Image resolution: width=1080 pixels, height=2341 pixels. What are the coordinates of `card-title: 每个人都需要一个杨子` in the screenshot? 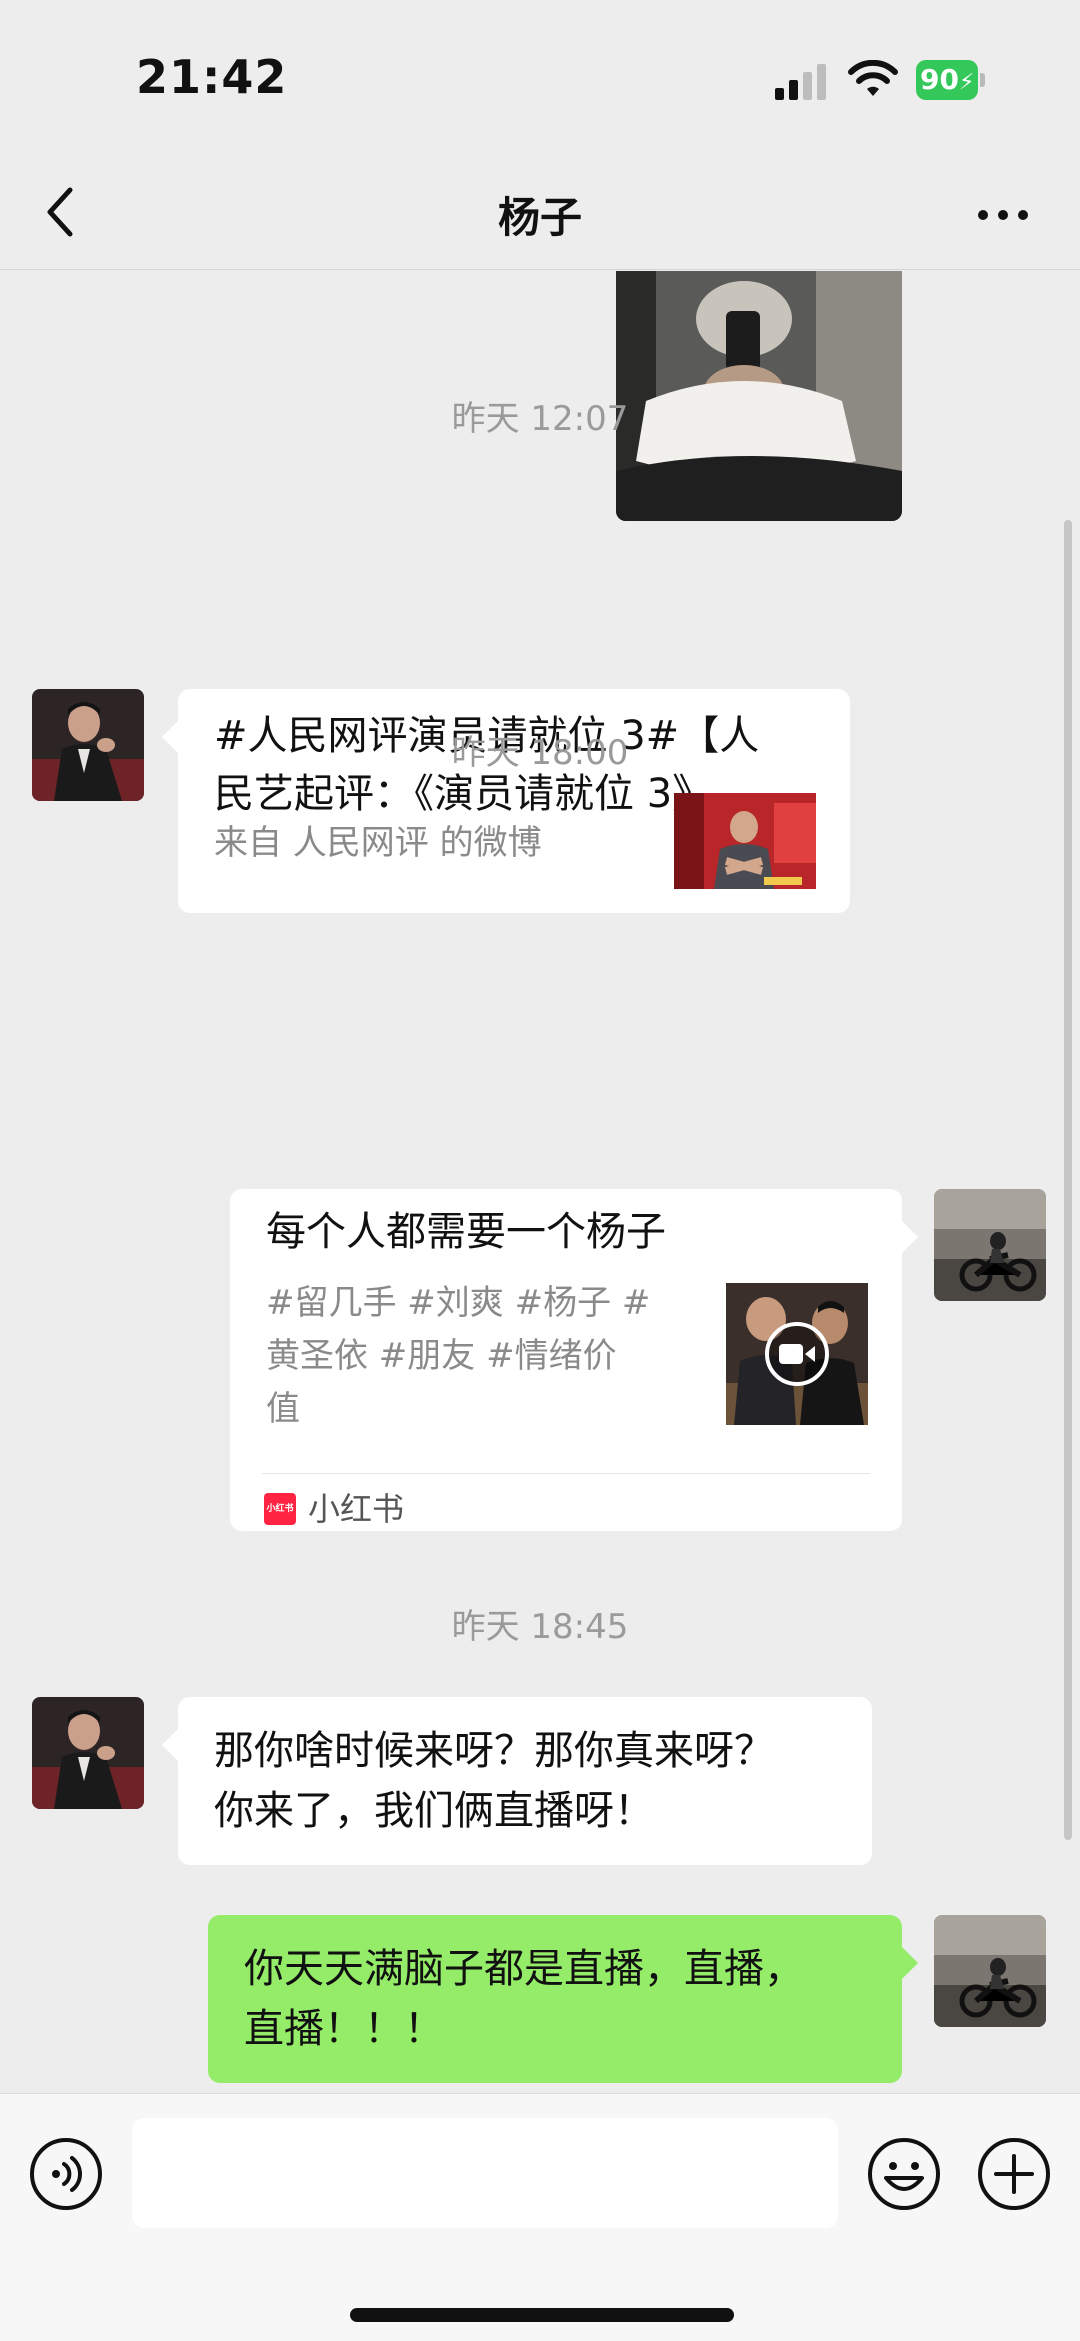 It's located at (466, 1232).